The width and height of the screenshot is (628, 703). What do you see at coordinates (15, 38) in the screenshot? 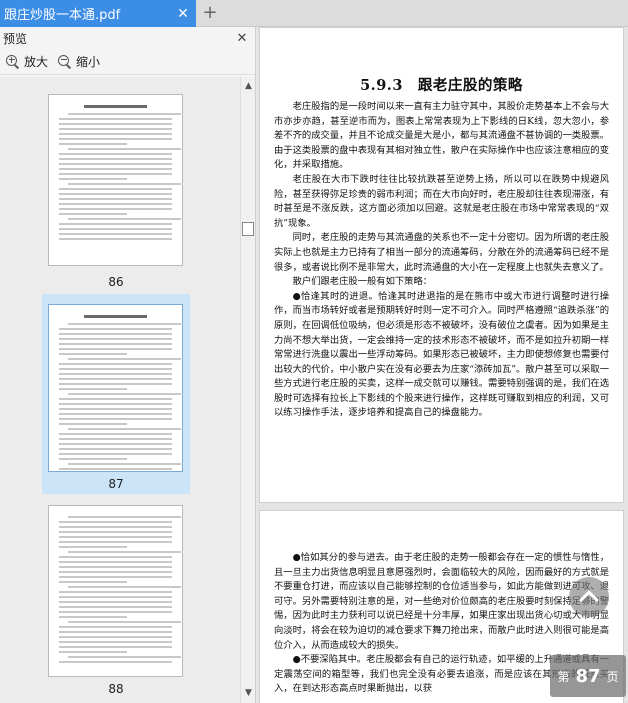
I see `sidebar-title: 预览` at bounding box center [15, 38].